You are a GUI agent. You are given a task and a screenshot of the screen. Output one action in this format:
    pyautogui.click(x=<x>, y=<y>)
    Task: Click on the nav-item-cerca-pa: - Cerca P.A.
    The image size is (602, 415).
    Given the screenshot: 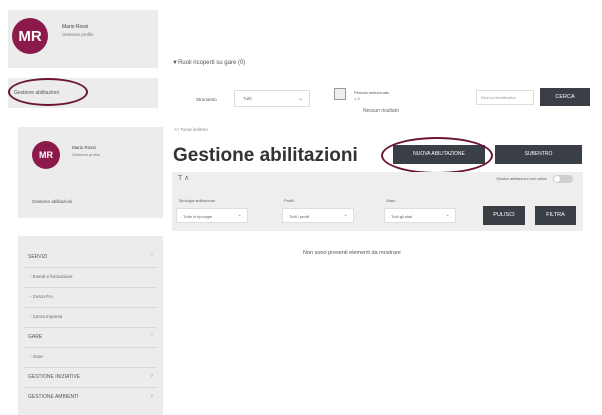 What is the action you would take?
    pyautogui.click(x=90, y=297)
    